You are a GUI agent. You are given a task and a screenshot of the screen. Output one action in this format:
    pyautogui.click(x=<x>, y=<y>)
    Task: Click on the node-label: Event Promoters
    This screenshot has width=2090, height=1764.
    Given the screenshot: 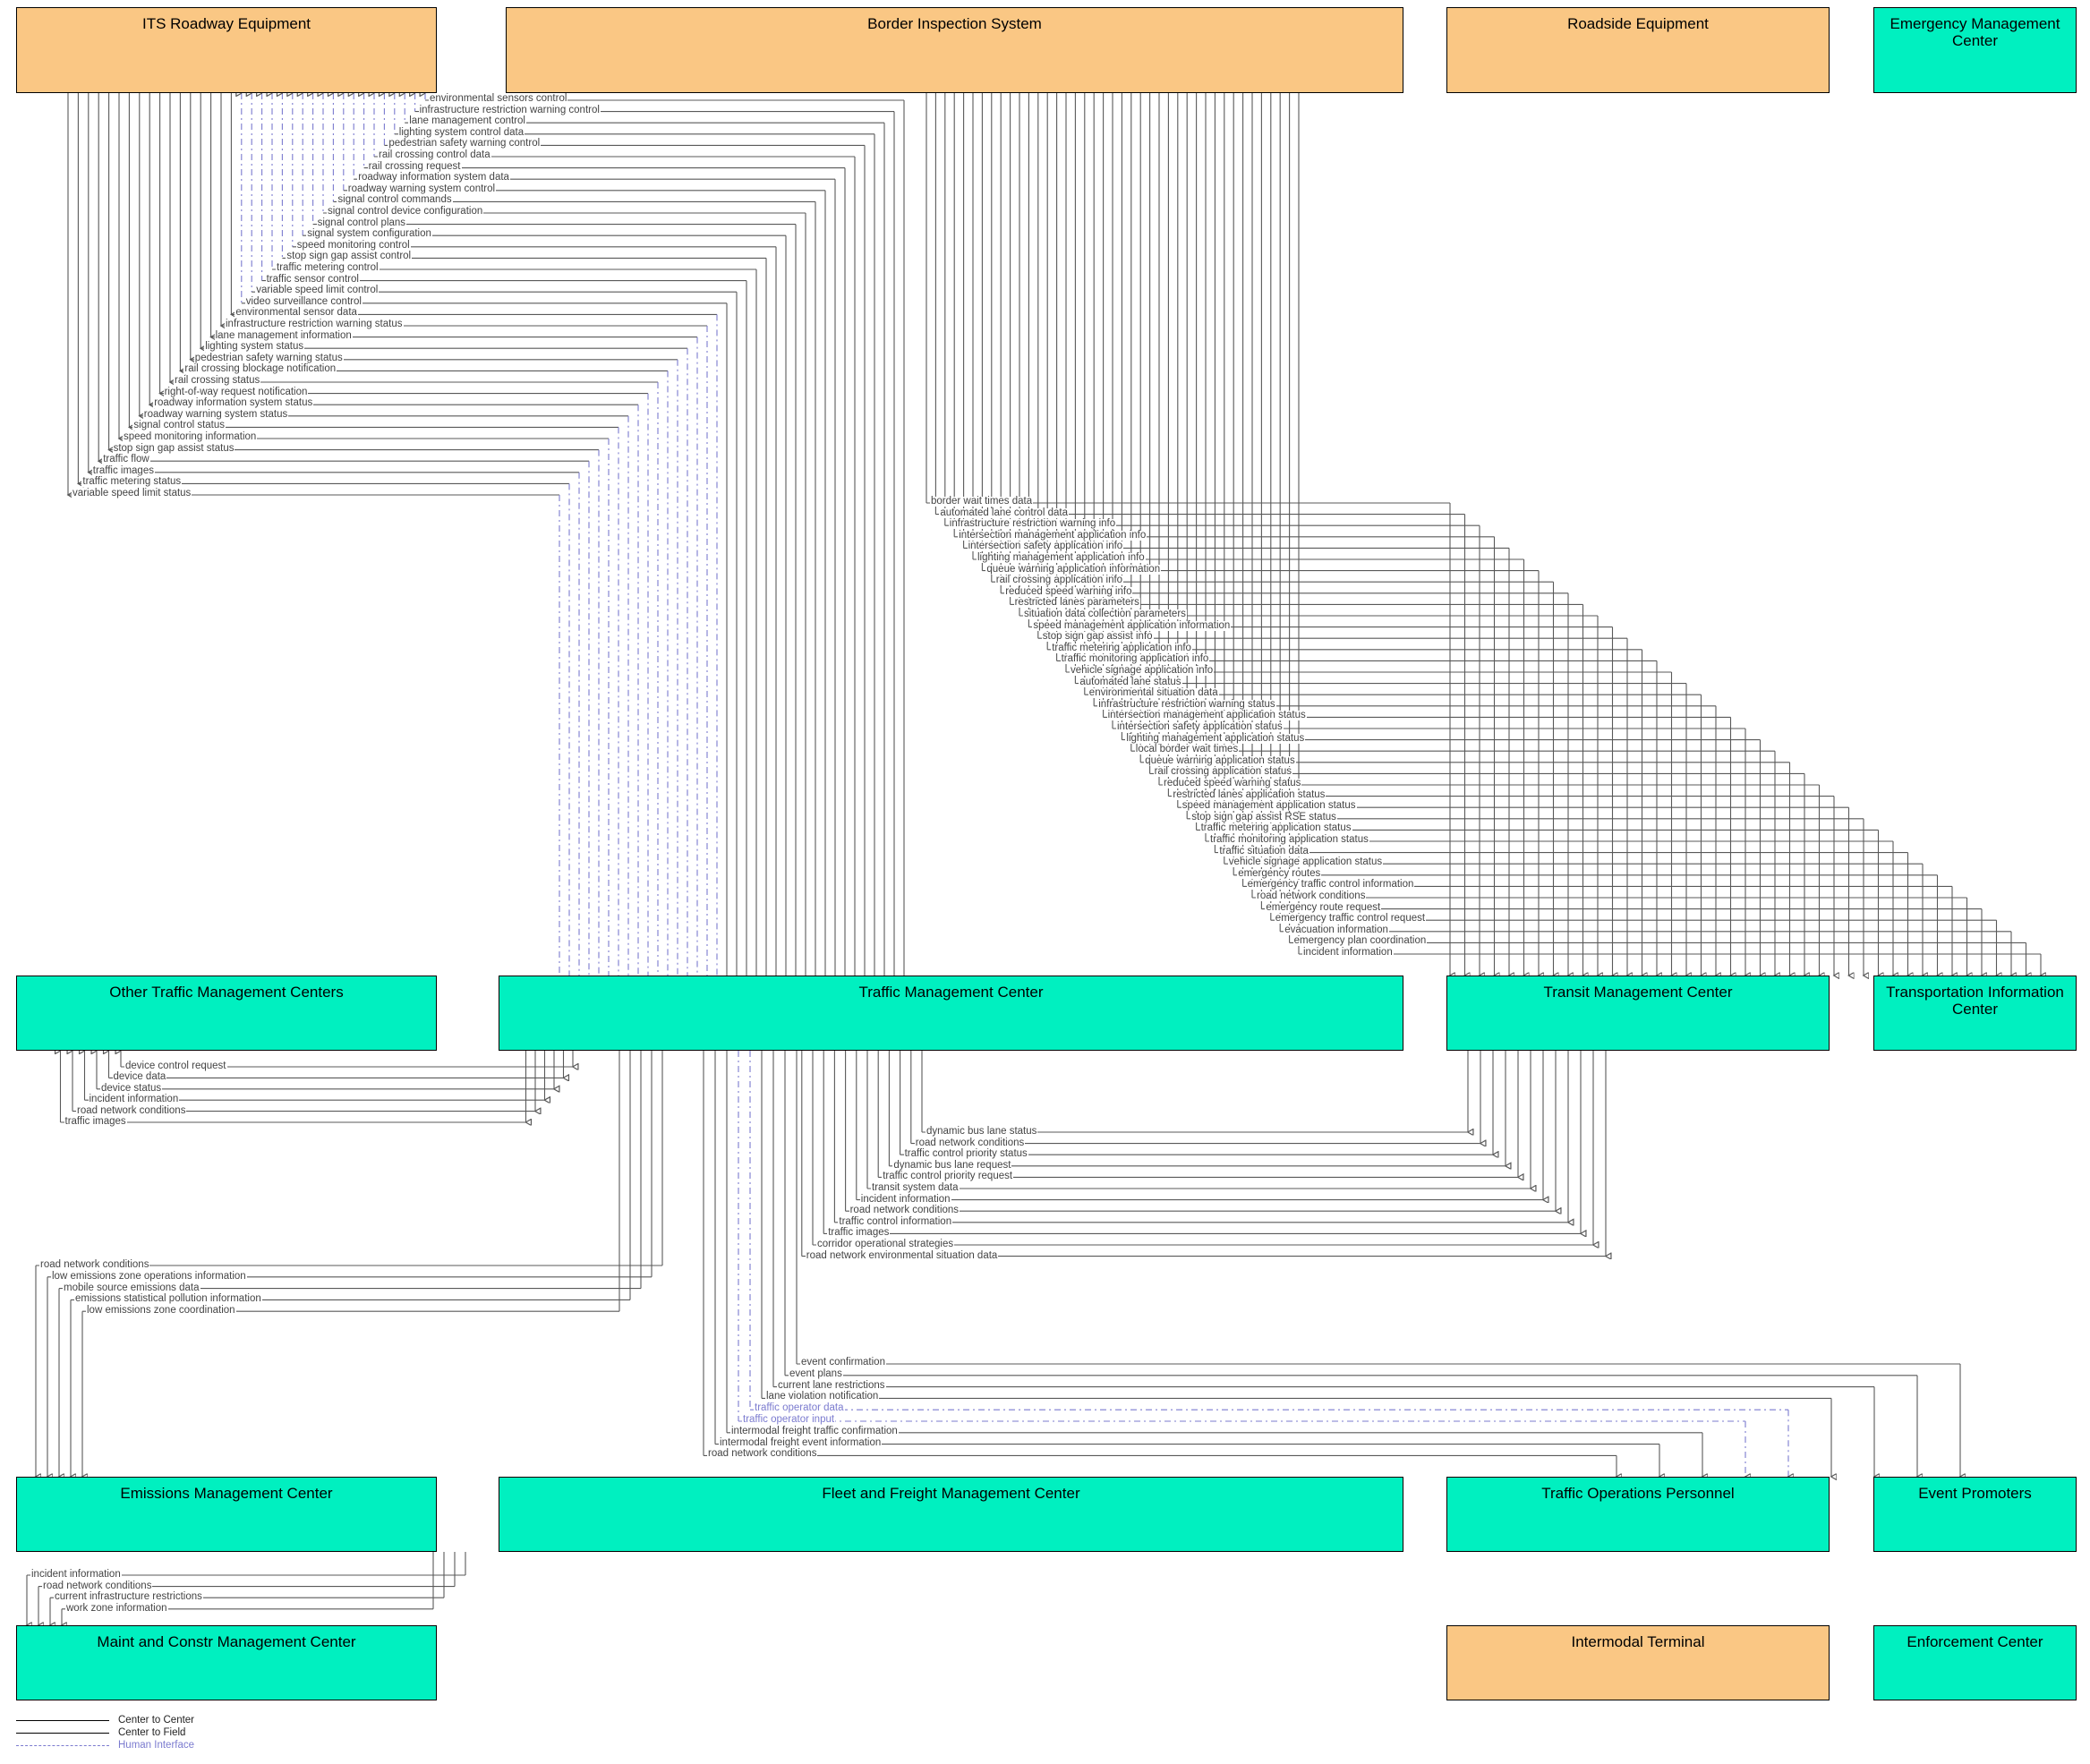 What is the action you would take?
    pyautogui.click(x=1975, y=1493)
    